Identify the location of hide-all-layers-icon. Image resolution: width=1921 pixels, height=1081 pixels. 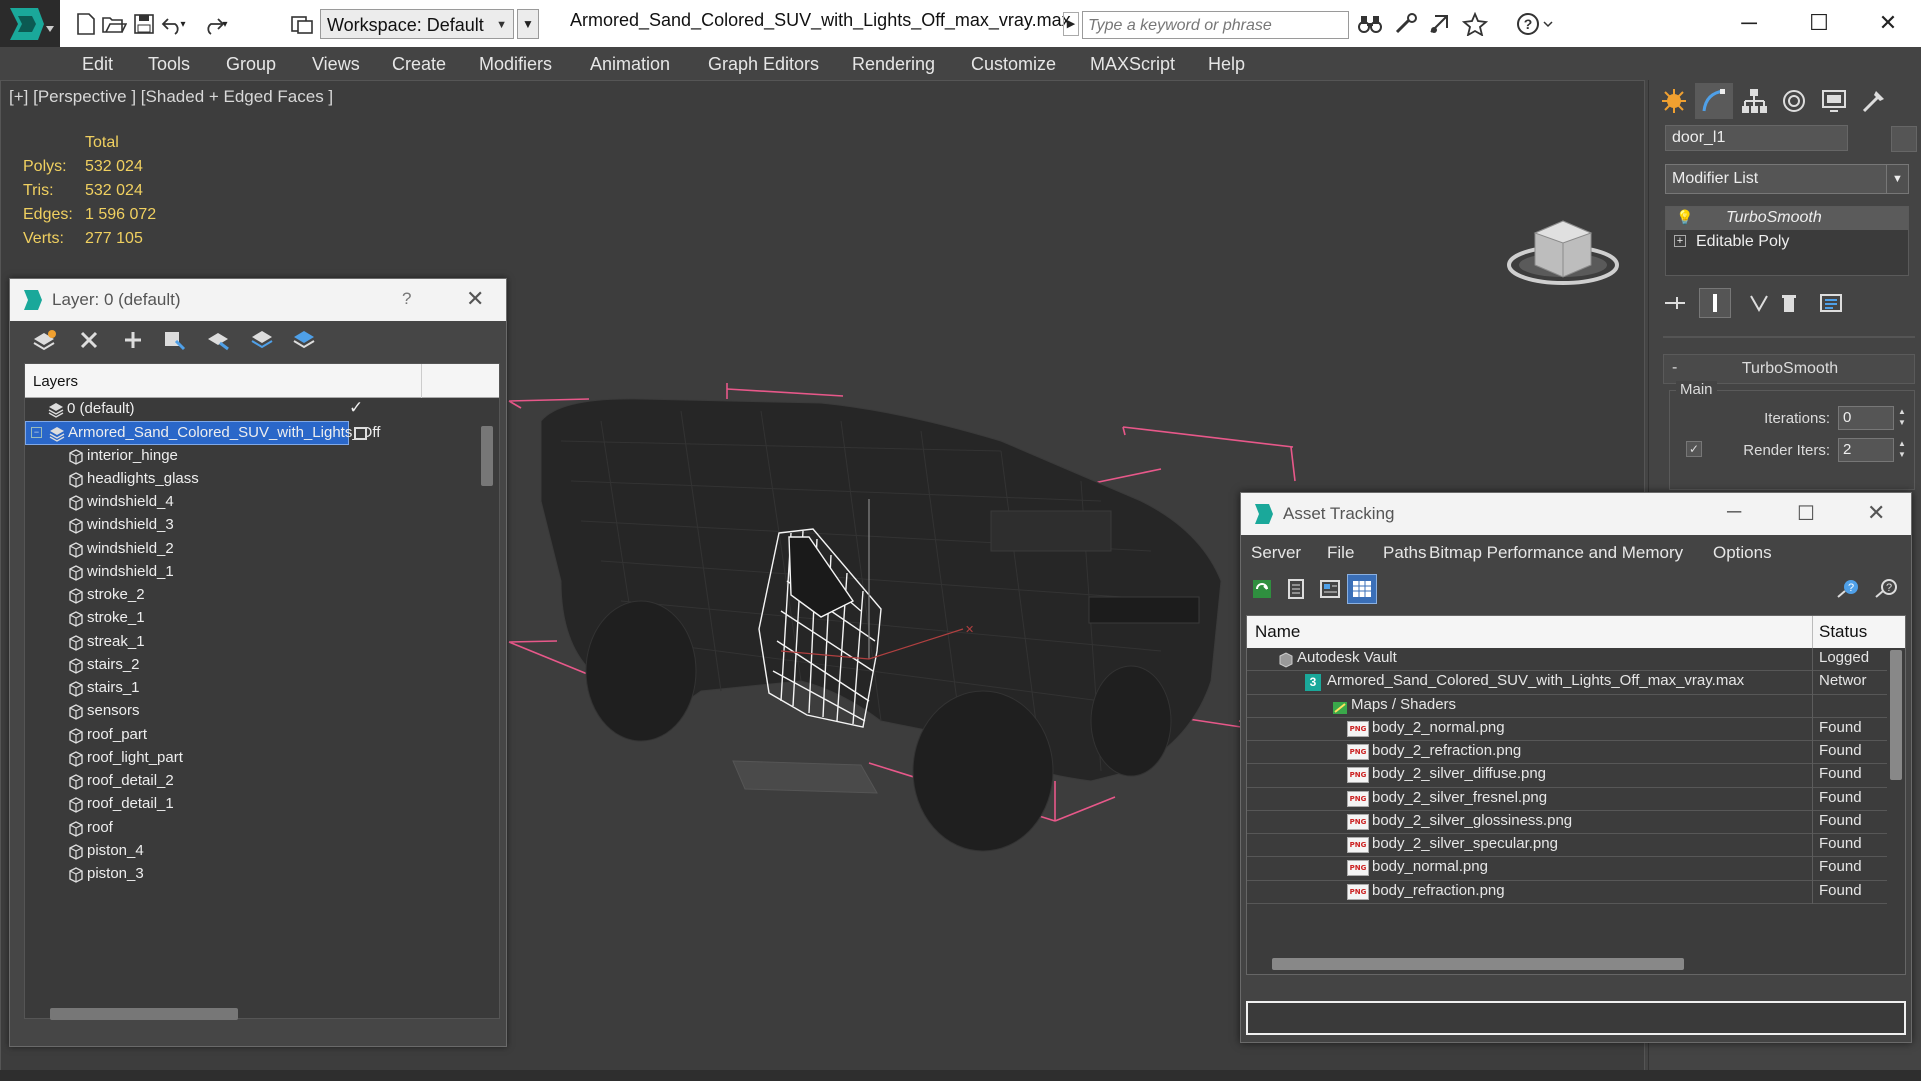
(263, 340).